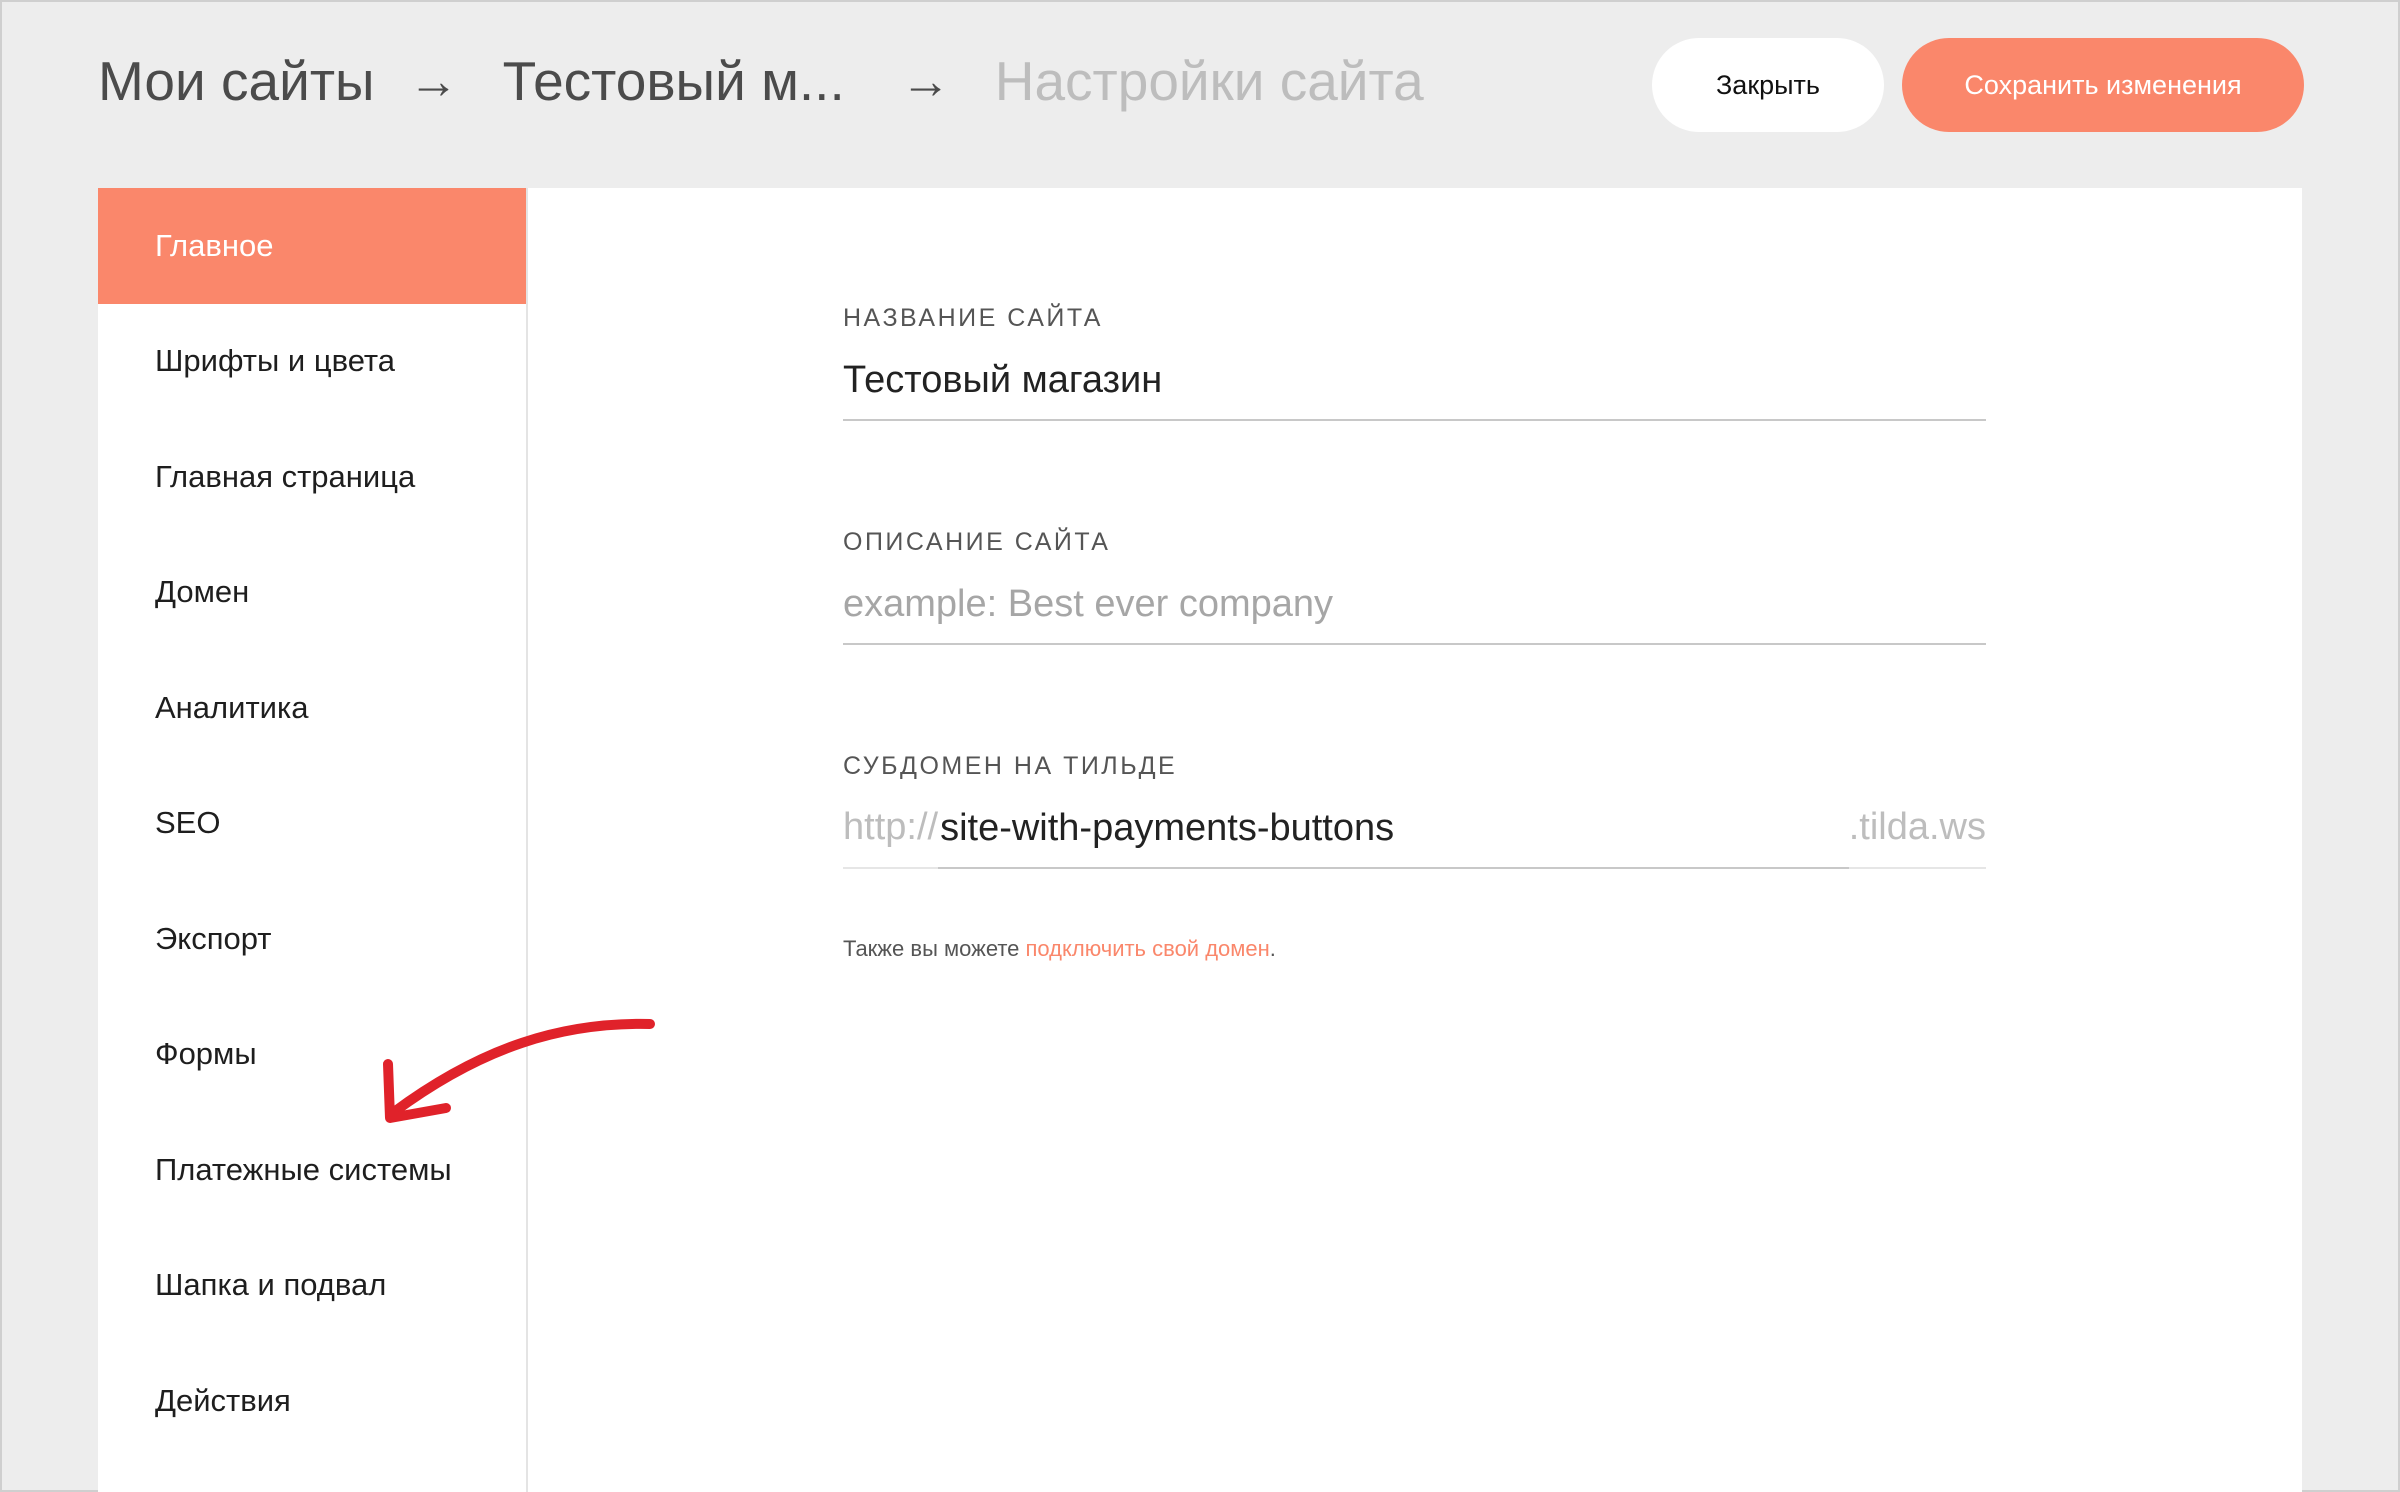  I want to click on sidebar-item-domain: Домен, so click(312, 593).